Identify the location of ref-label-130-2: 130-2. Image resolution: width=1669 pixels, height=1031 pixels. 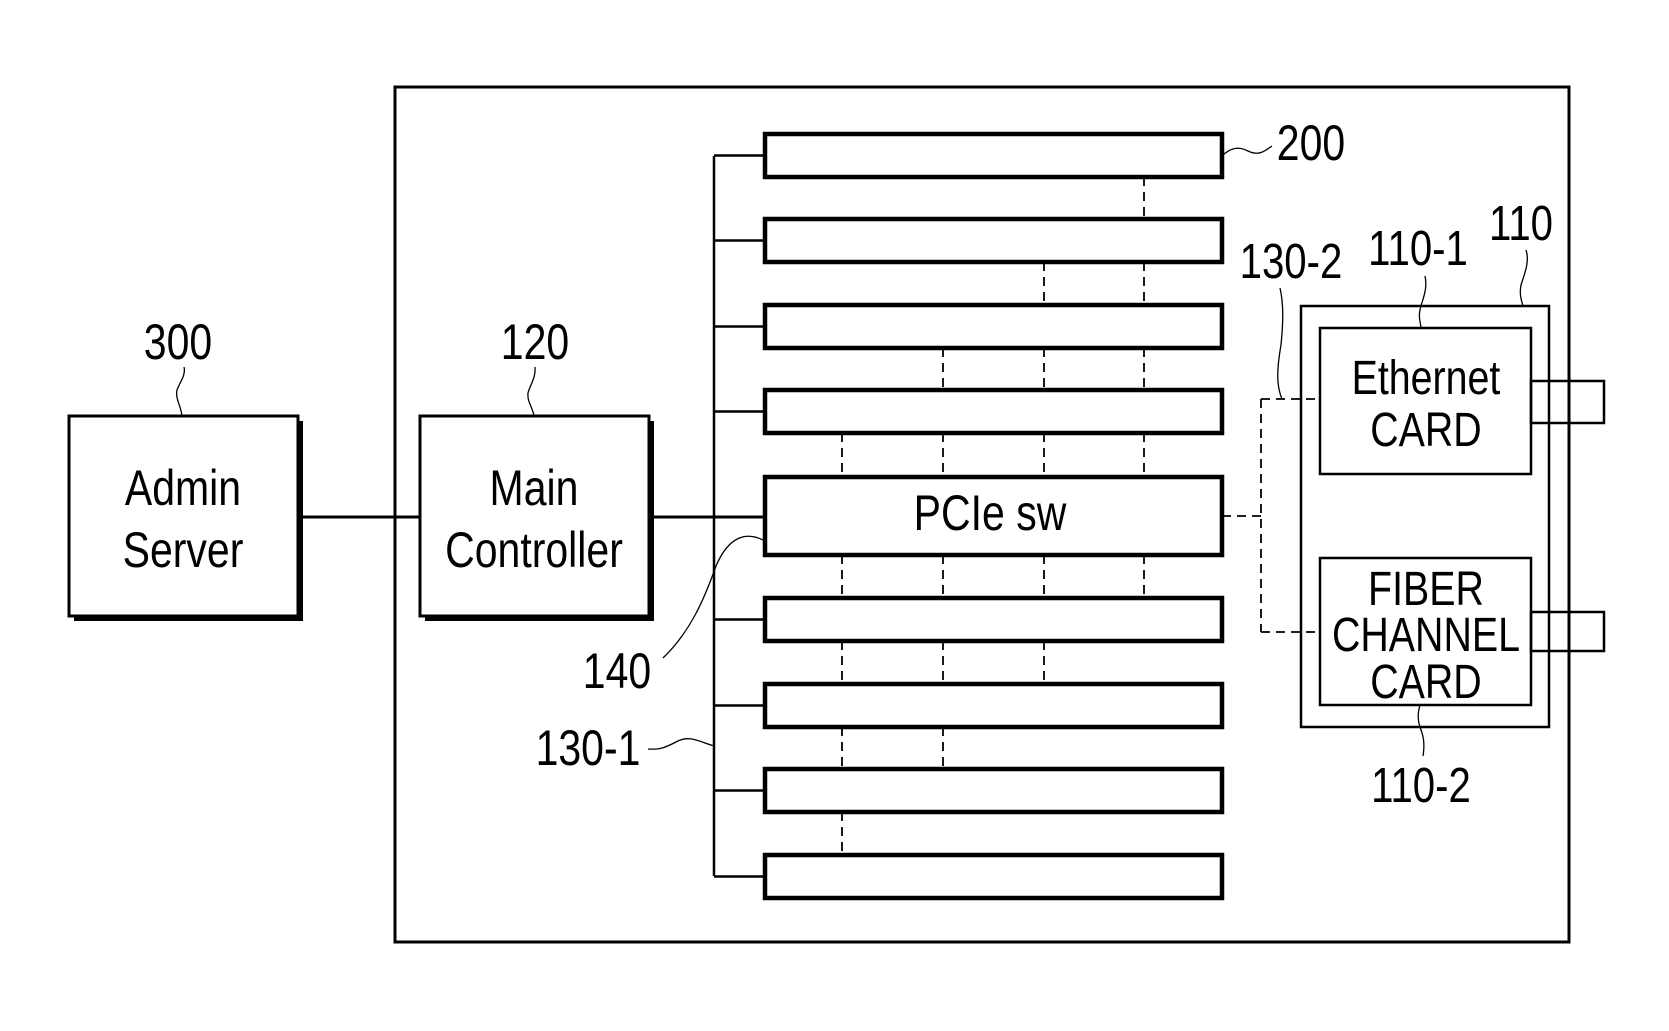
(1291, 261).